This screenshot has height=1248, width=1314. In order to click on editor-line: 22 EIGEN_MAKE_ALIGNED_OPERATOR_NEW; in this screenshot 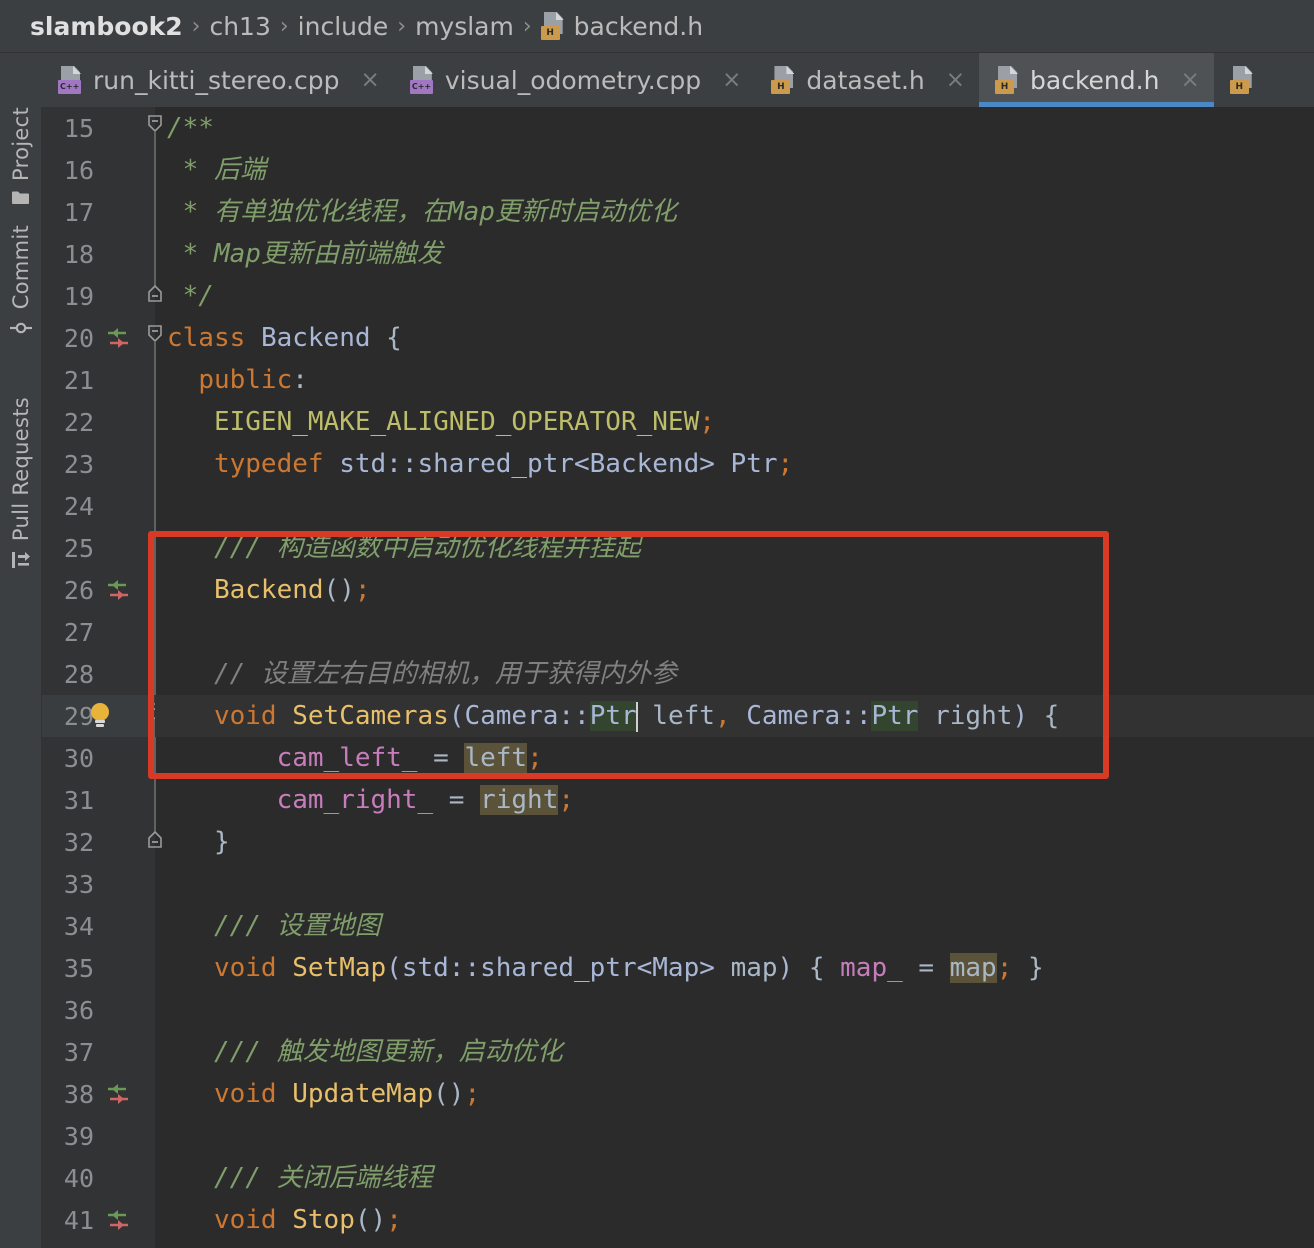, I will do `click(678, 422)`.